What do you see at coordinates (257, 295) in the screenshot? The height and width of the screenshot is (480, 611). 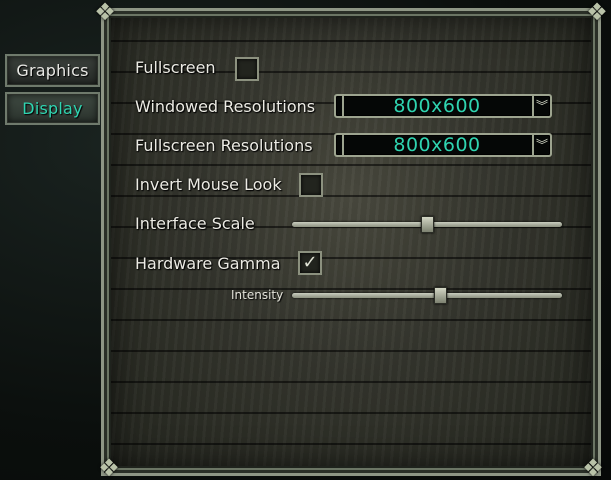 I see `intensity-label: Intensity` at bounding box center [257, 295].